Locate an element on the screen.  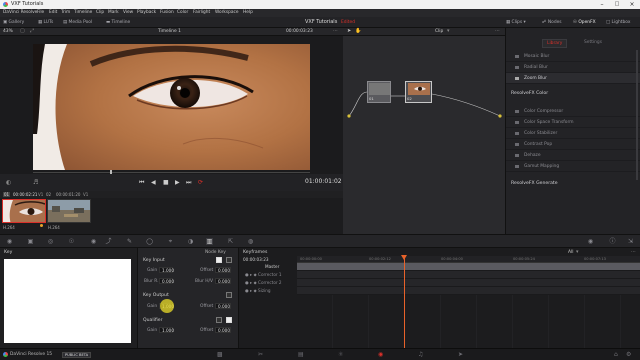
menu-view: View is located at coordinates (128, 12).